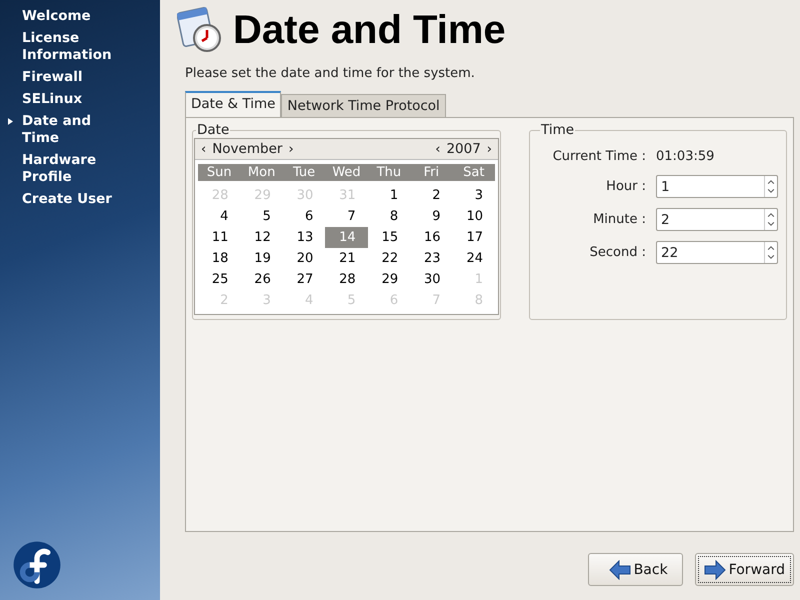  What do you see at coordinates (261, 237) in the screenshot?
I see `calendar-day: 12` at bounding box center [261, 237].